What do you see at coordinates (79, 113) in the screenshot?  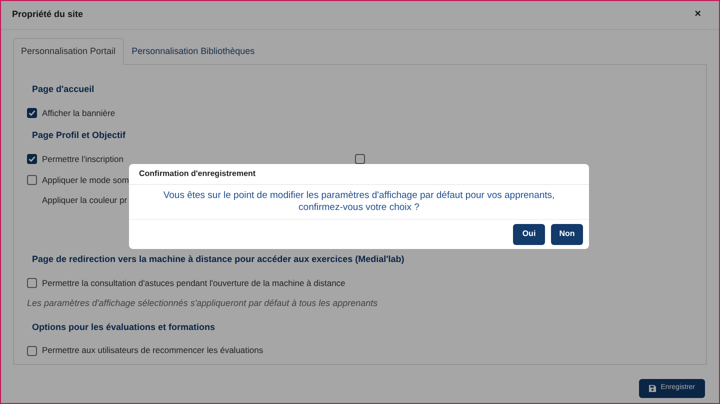 I see `checkbox-label: Afficher la bannière` at bounding box center [79, 113].